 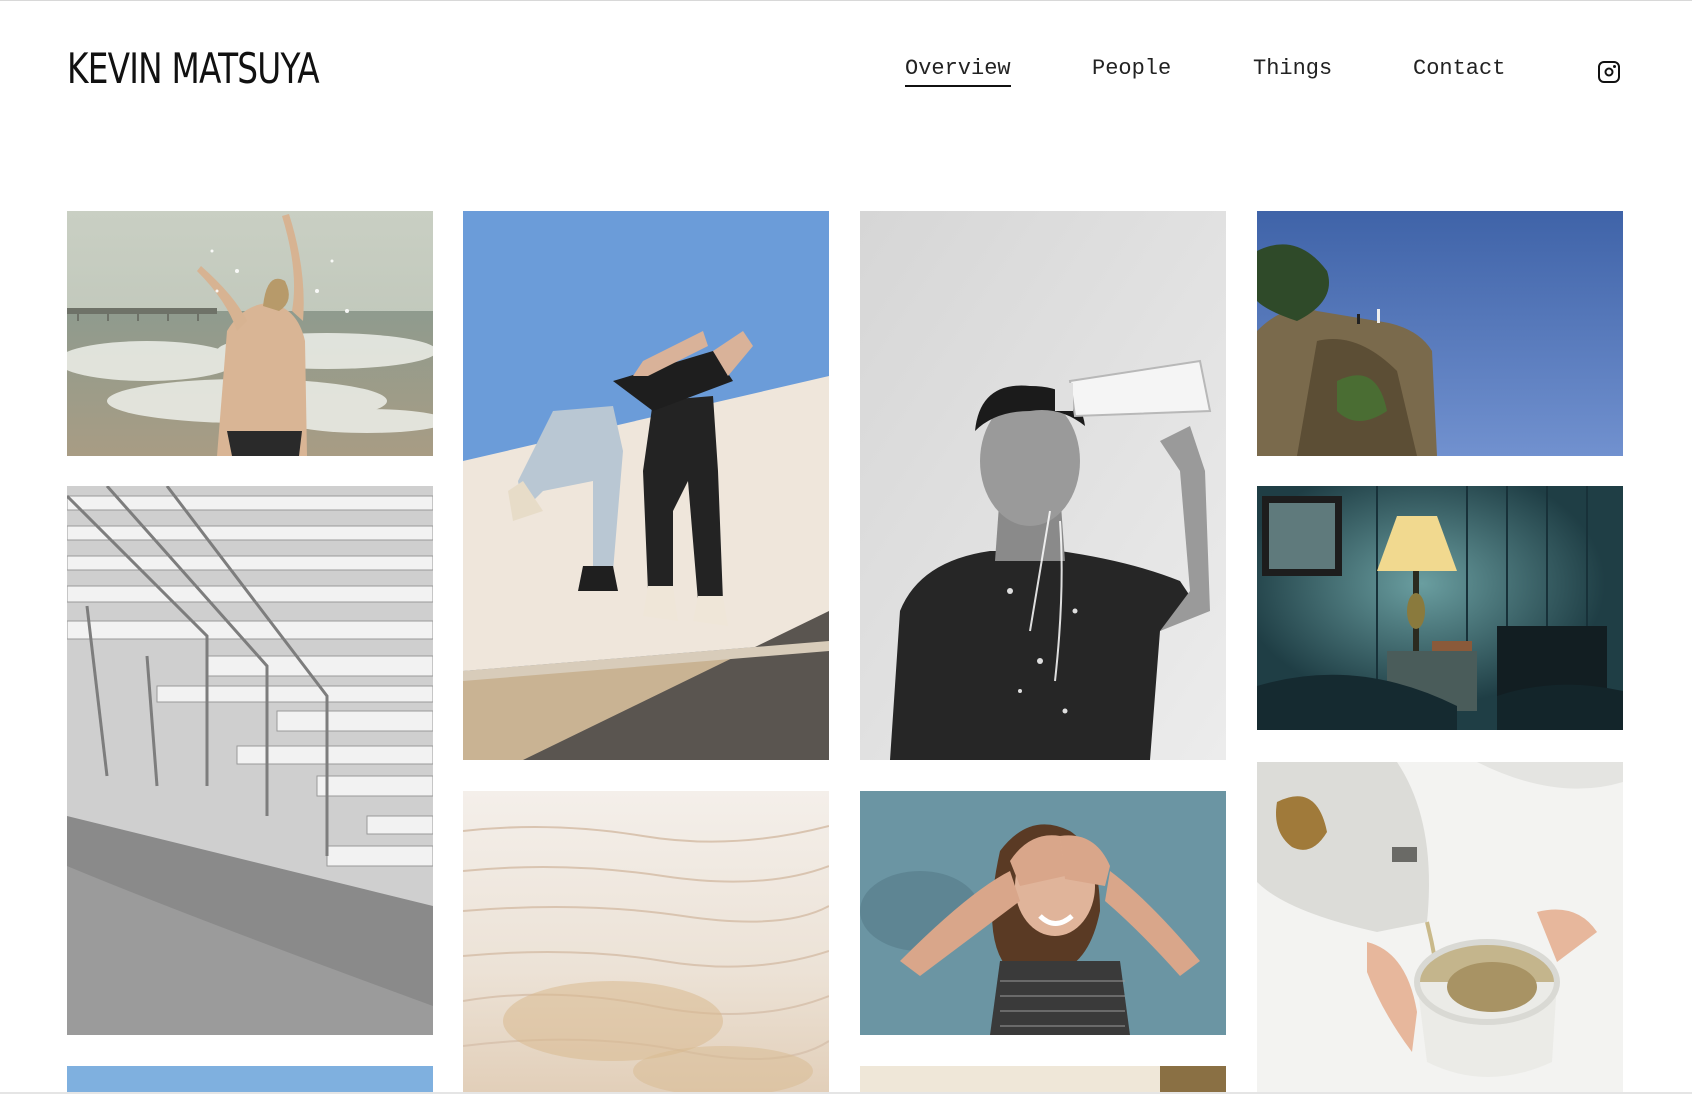 What do you see at coordinates (250, 333) in the screenshot?
I see `photo-beach-splash` at bounding box center [250, 333].